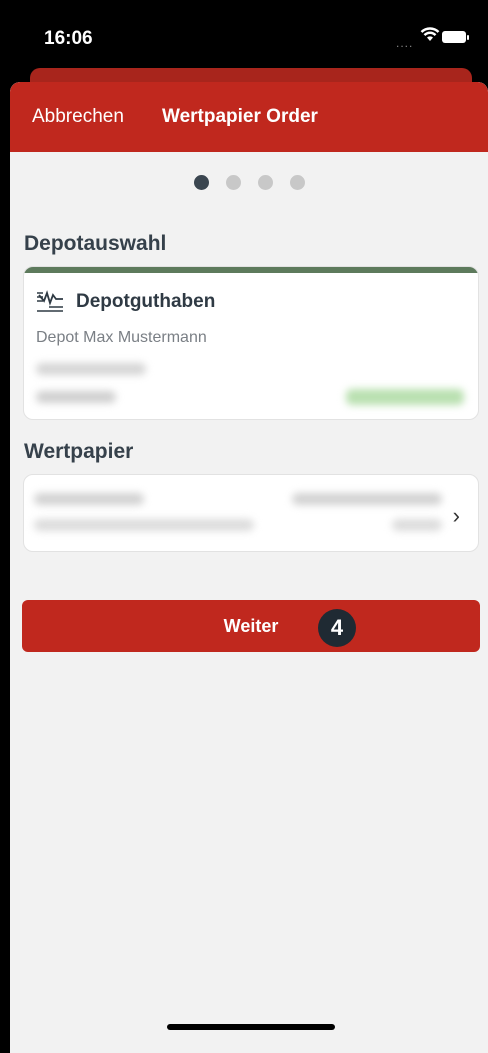  I want to click on blurred-balance-value, so click(405, 397).